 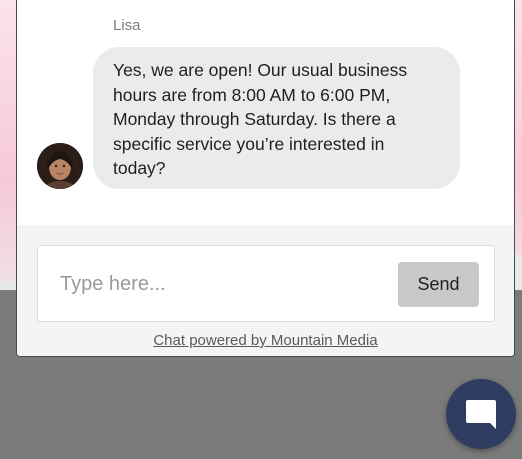 What do you see at coordinates (438, 284) in the screenshot?
I see `send-button: Send` at bounding box center [438, 284].